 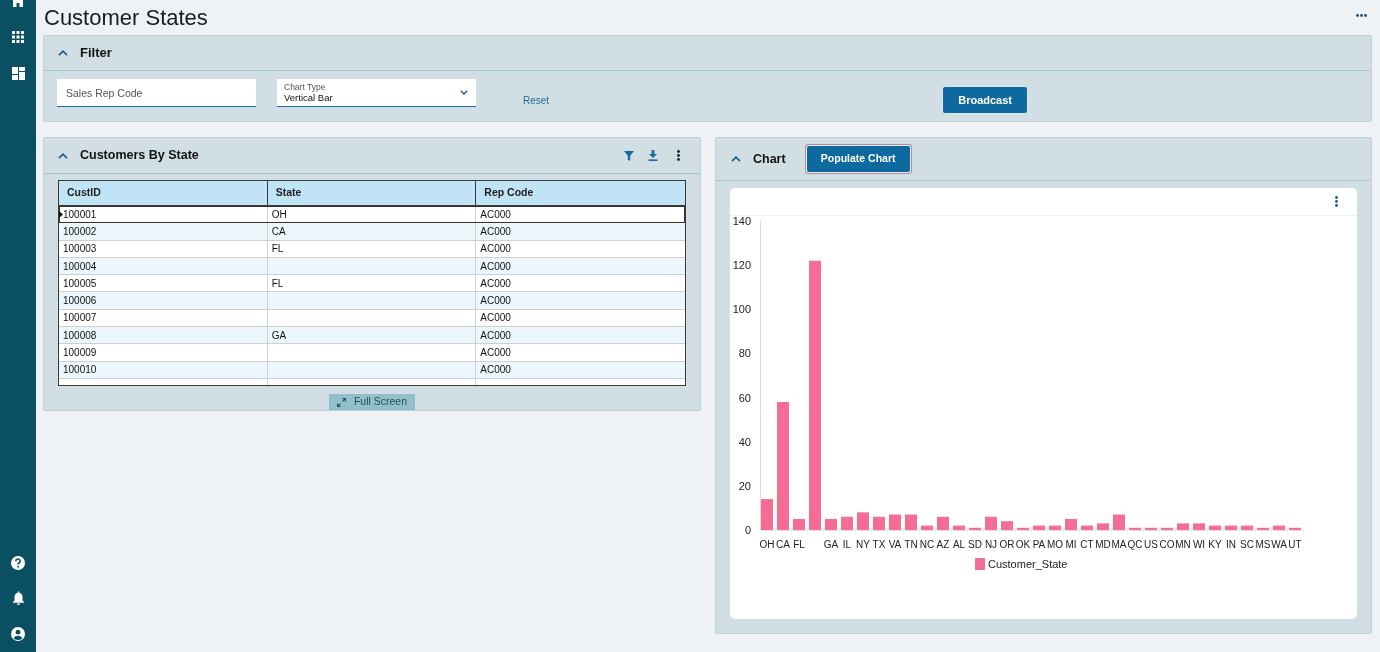 I want to click on y-axis-label: 0, so click(x=747, y=530).